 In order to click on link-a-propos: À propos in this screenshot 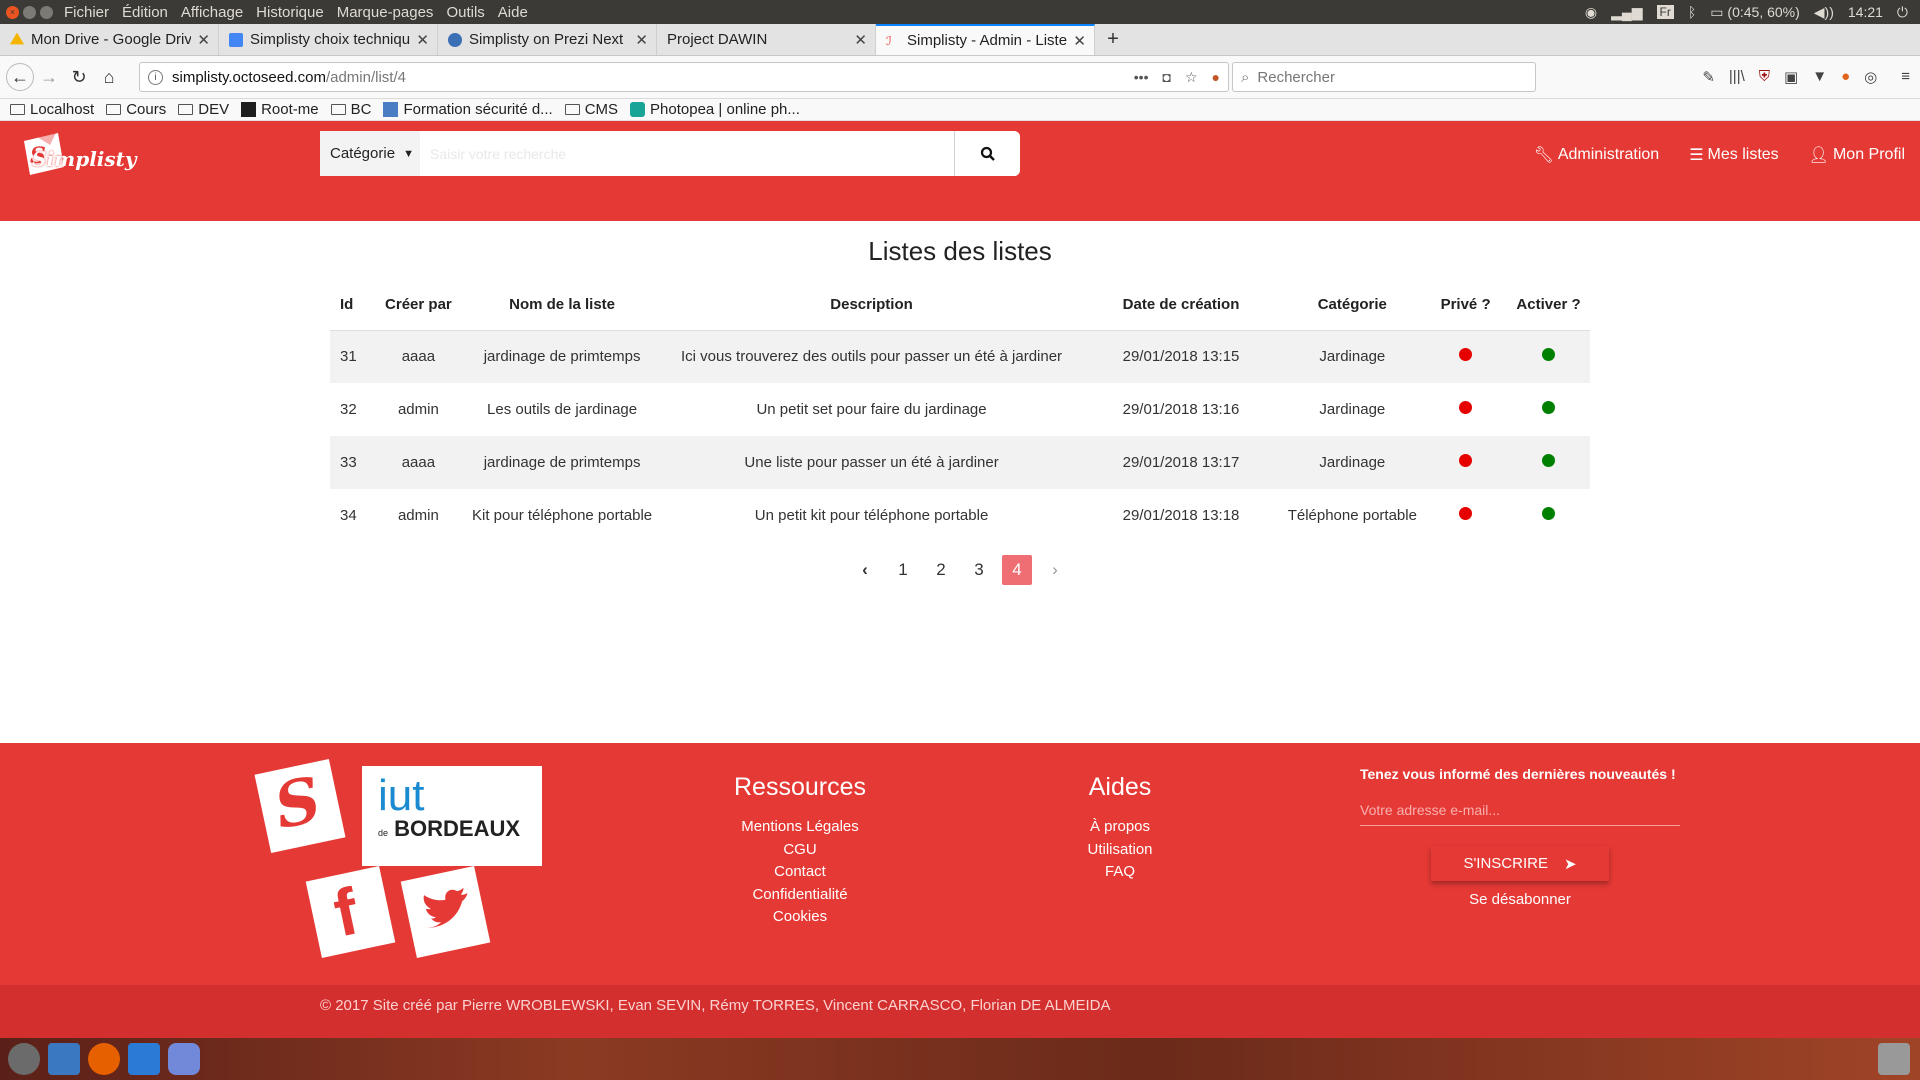, I will do `click(1120, 827)`.